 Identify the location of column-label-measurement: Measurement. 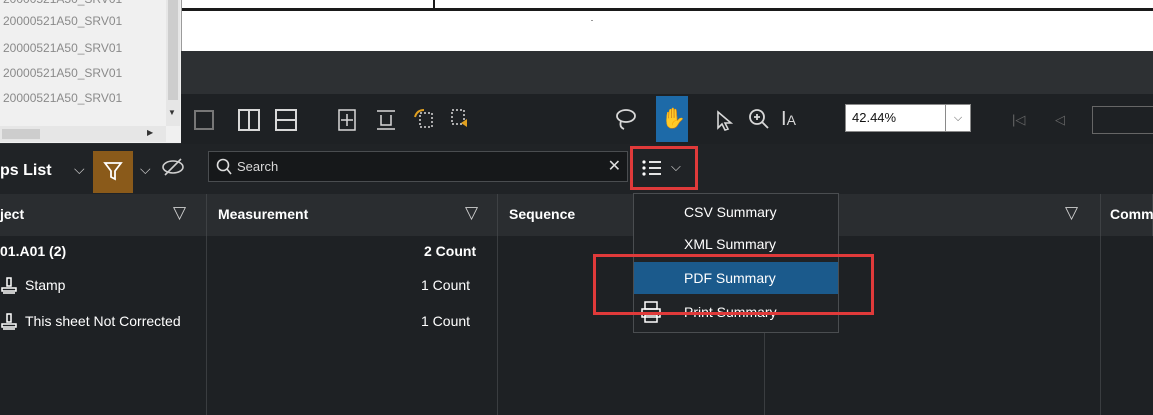
(263, 214).